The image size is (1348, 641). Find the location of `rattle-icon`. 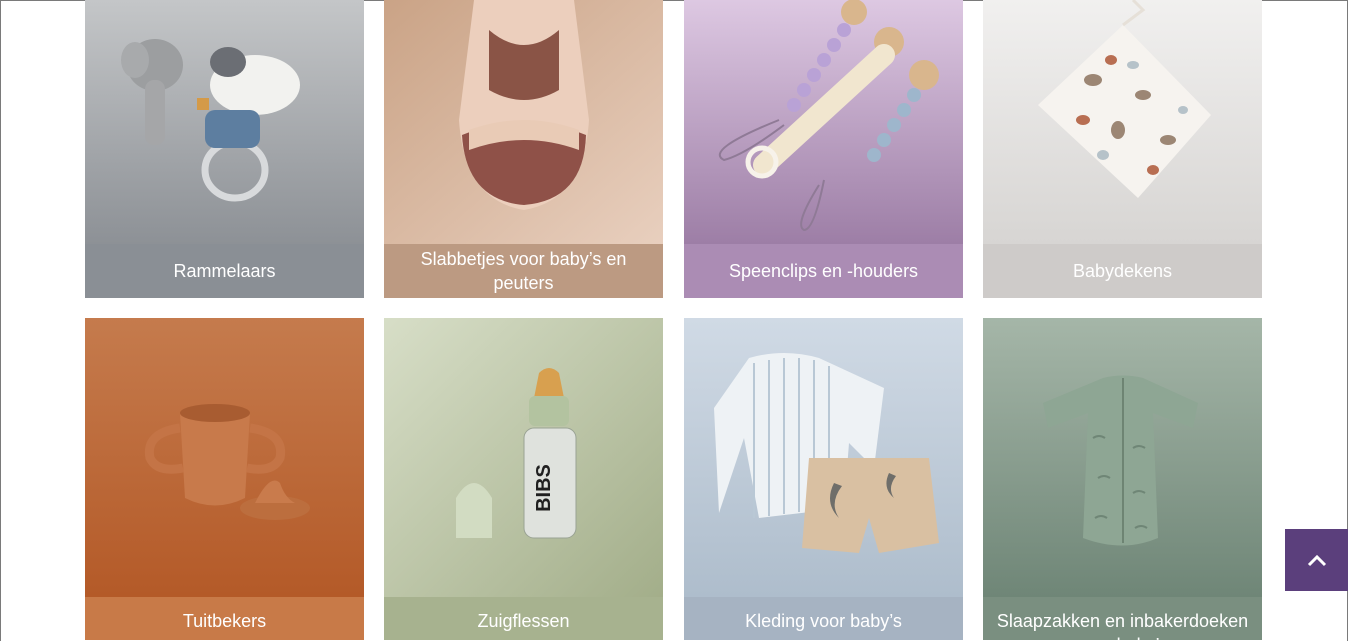

rattle-icon is located at coordinates (224, 122).